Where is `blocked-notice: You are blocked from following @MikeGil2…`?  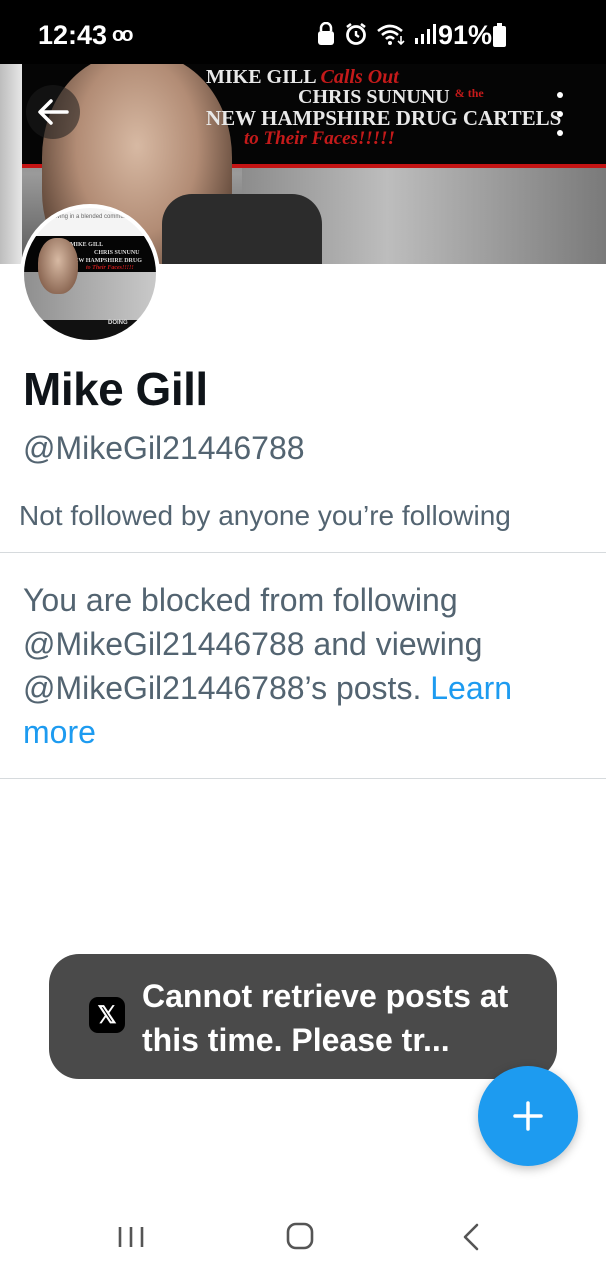
blocked-notice: You are blocked from following @MikeGil2… is located at coordinates (303, 666).